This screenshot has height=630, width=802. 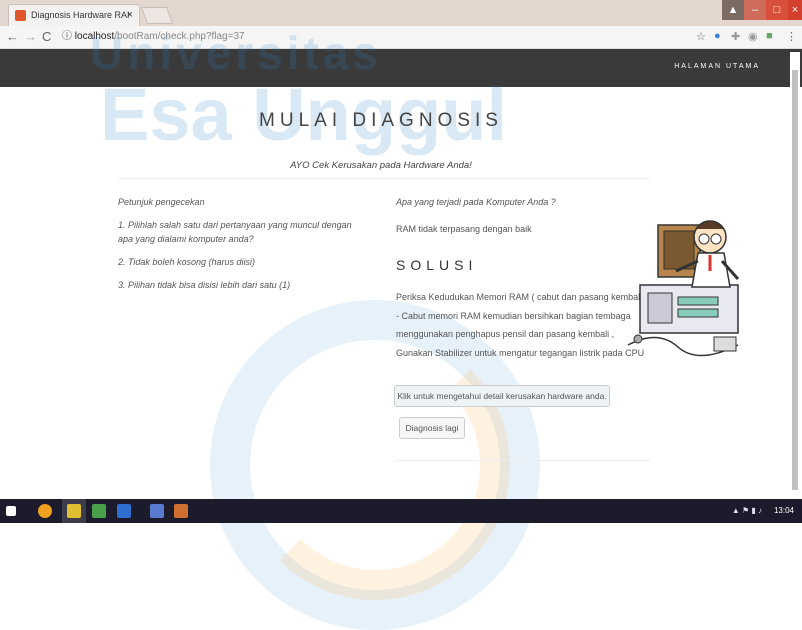 I want to click on address-bar: ⓘ localhost/bootRam/check.php?flag=37, so click(x=153, y=37).